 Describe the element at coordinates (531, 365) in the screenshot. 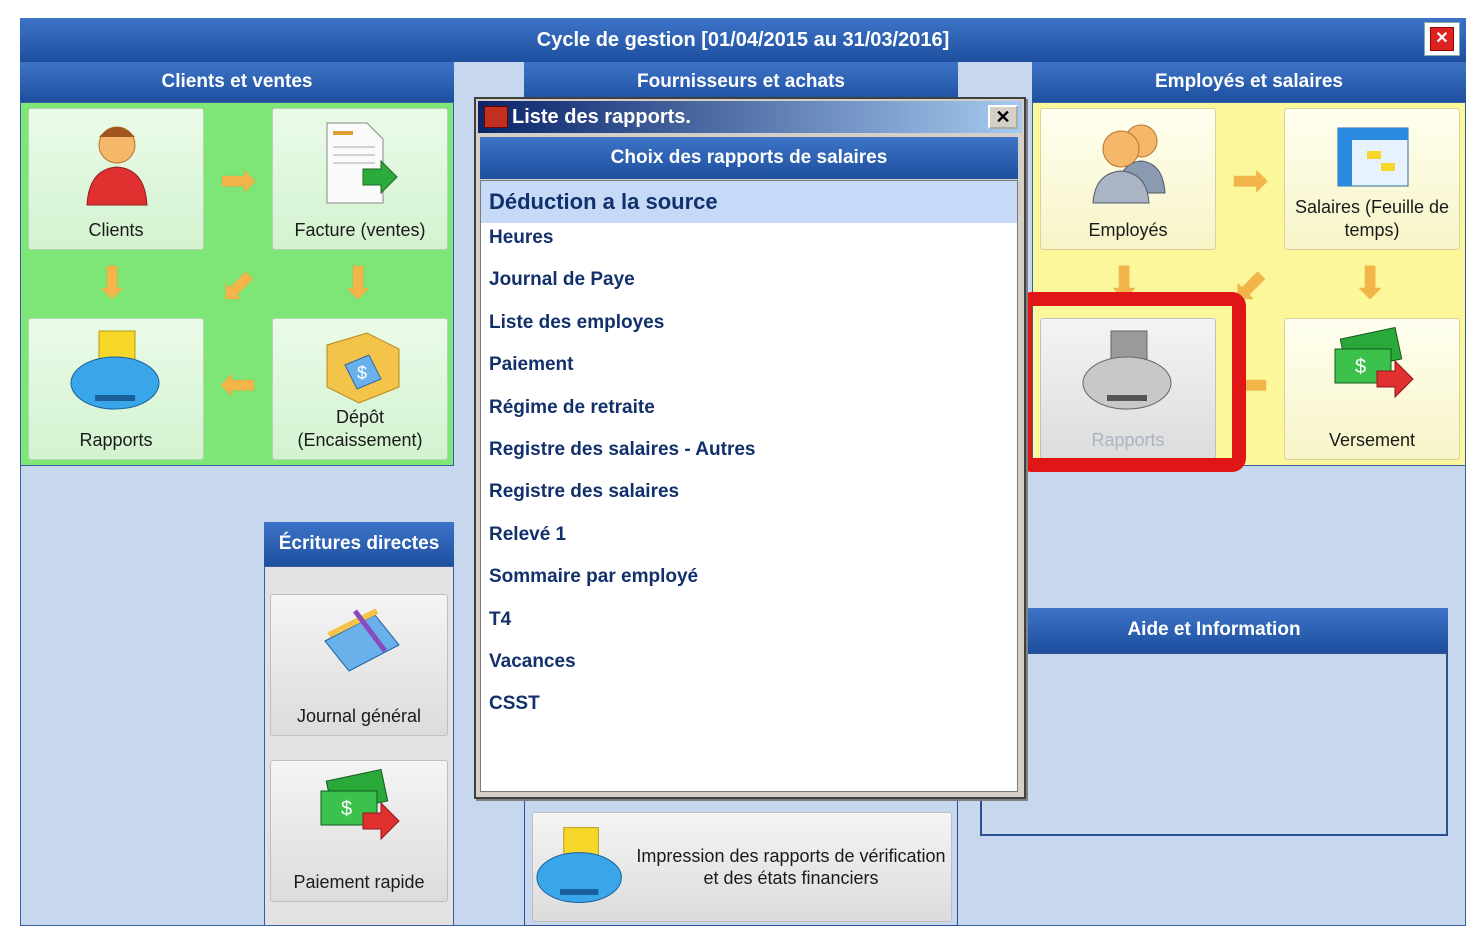

I see `report-list-item: Paiement` at that location.